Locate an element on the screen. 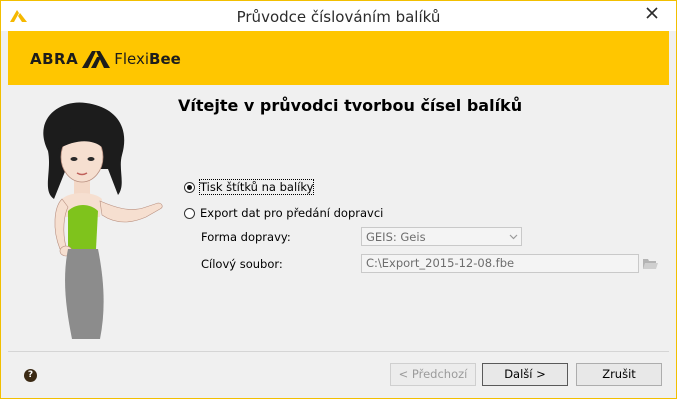 The height and width of the screenshot is (399, 677). option-export-data: Export dat pro předání dopravci is located at coordinates (283, 213).